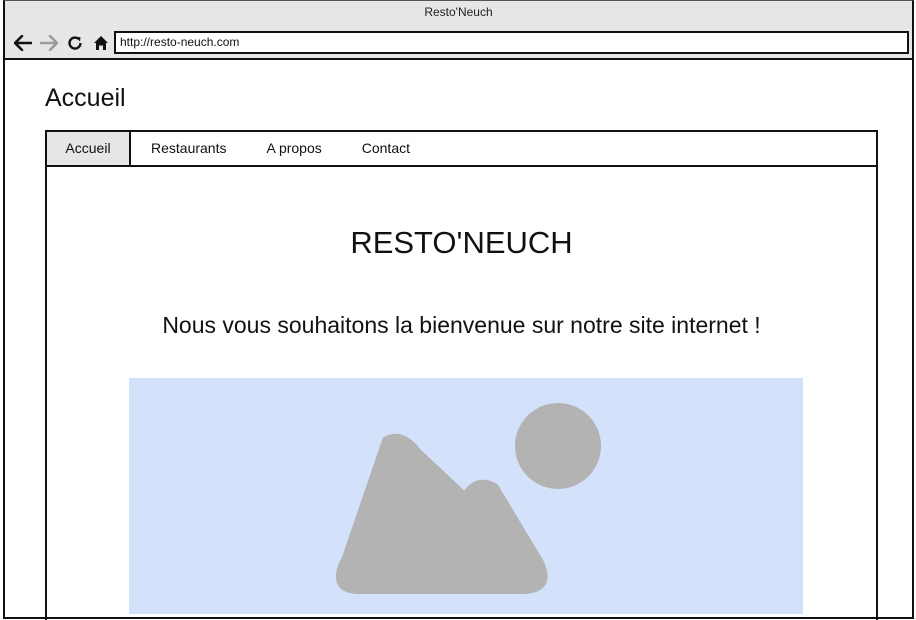  Describe the element at coordinates (75, 43) in the screenshot. I see `reload-icon` at that location.